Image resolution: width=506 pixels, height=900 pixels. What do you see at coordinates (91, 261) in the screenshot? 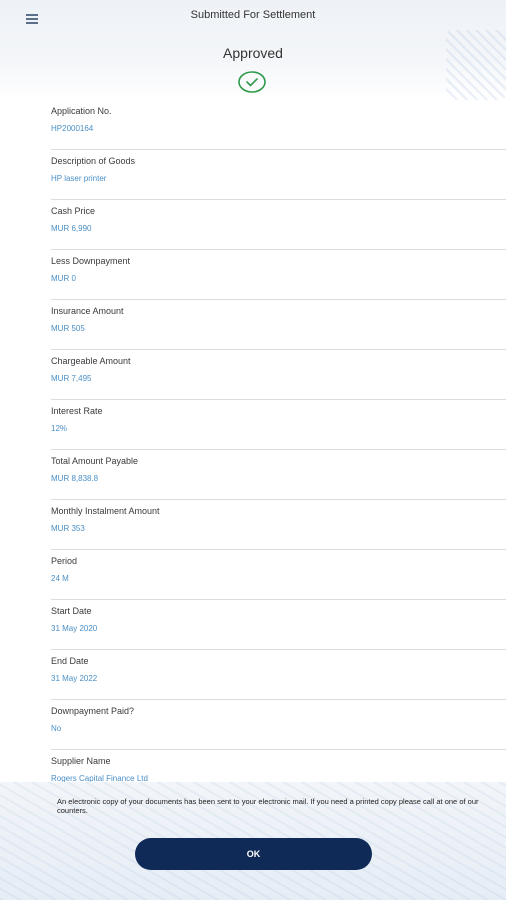
I see `field-label: Less Downpayment` at bounding box center [91, 261].